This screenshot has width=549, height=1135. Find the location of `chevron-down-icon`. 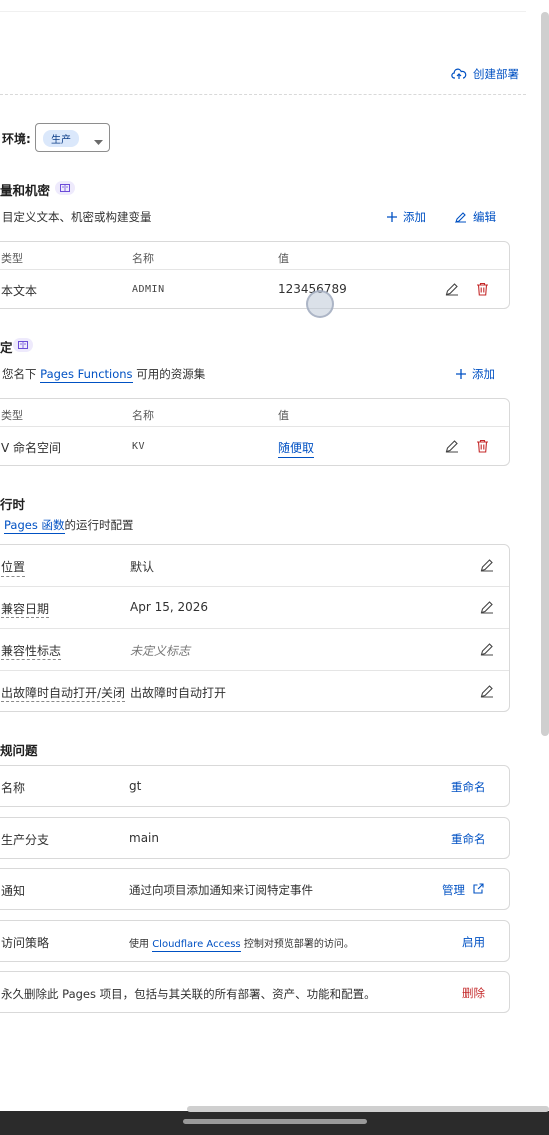

chevron-down-icon is located at coordinates (98, 142).